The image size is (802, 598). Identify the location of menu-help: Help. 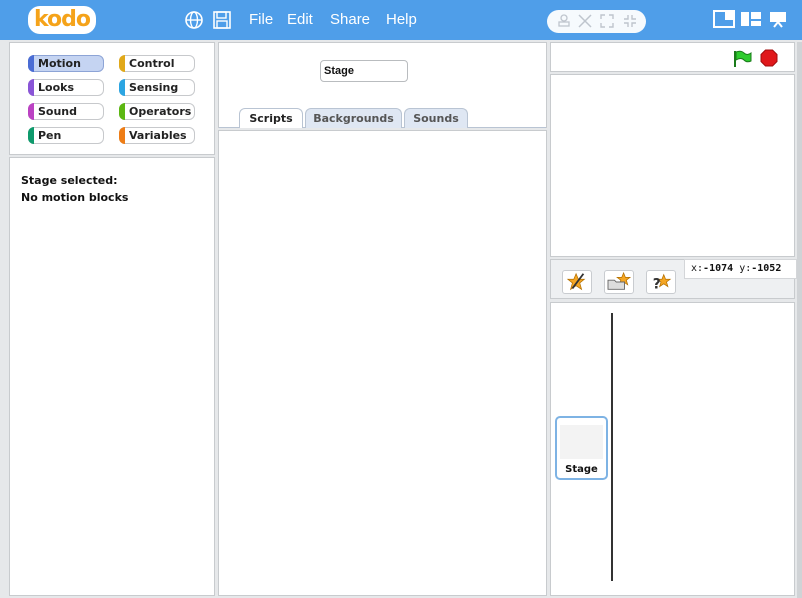
(401, 19).